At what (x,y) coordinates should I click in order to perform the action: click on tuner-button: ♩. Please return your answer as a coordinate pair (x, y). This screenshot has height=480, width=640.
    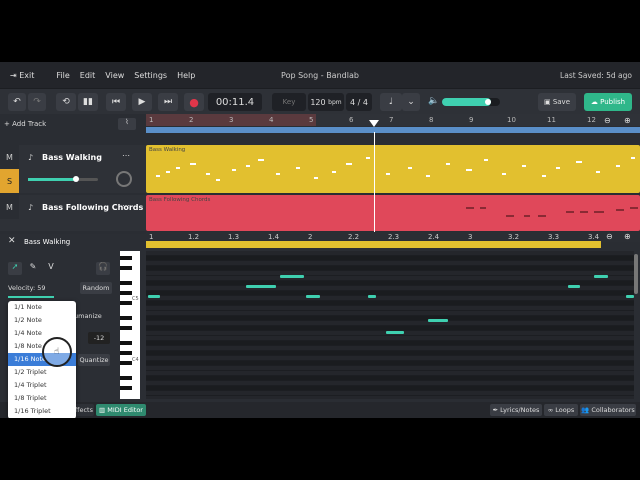
    Looking at the image, I should click on (391, 102).